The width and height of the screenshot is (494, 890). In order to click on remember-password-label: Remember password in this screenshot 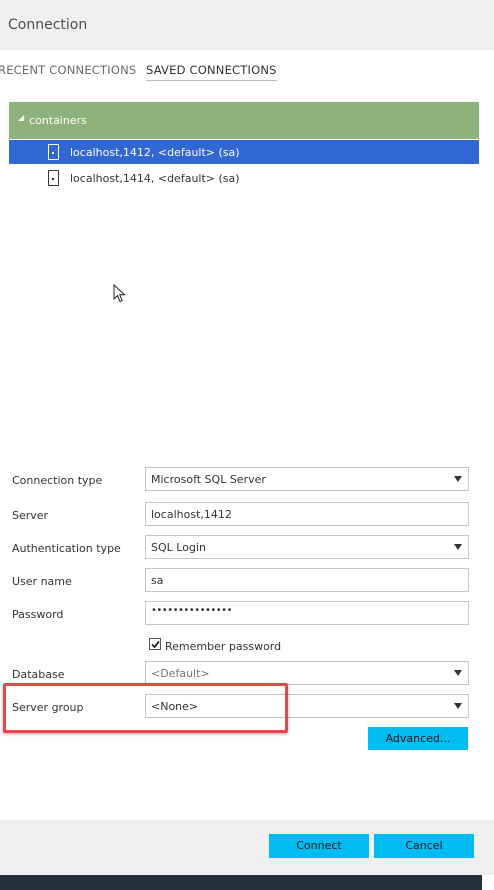, I will do `click(223, 646)`.